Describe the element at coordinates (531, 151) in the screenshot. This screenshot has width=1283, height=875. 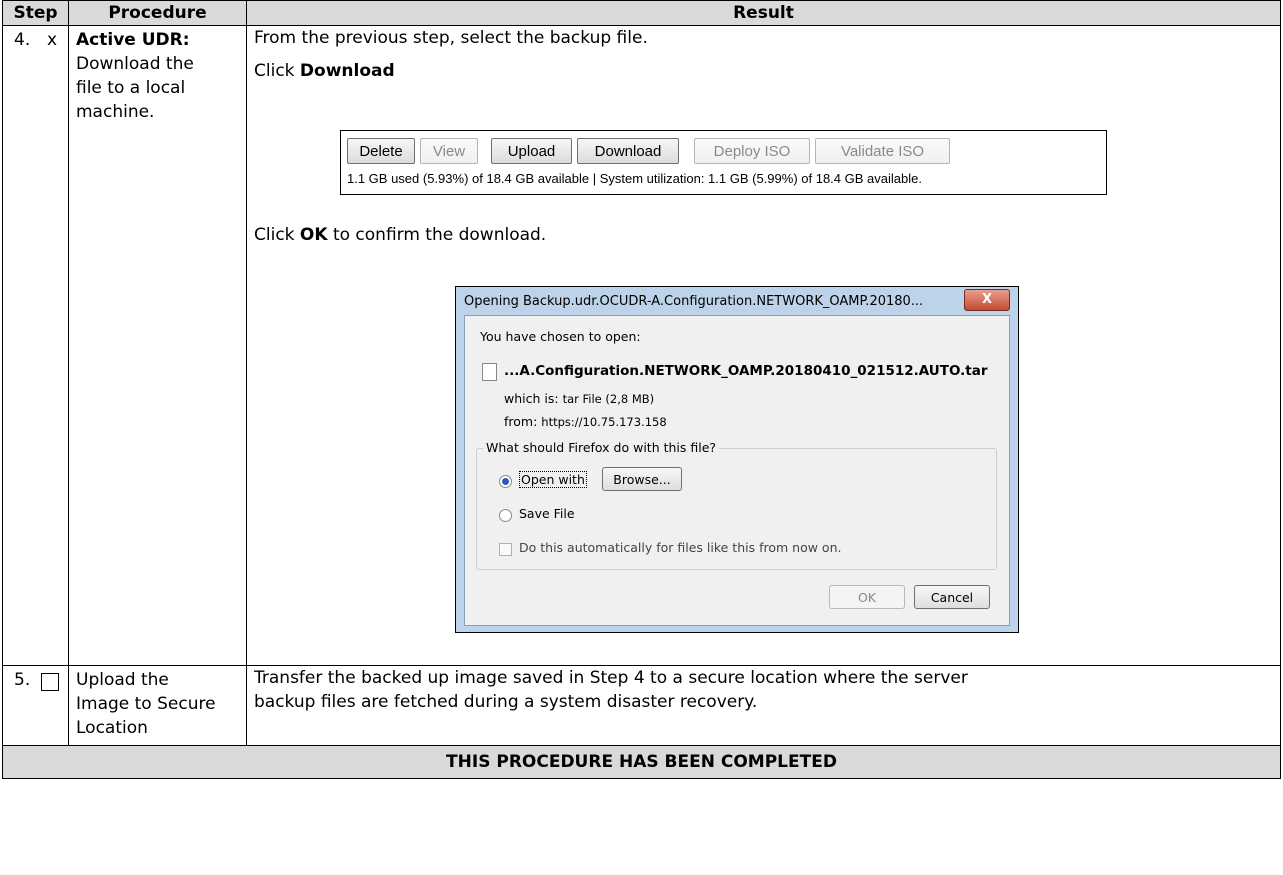
I see `upload-button: Upload` at that location.